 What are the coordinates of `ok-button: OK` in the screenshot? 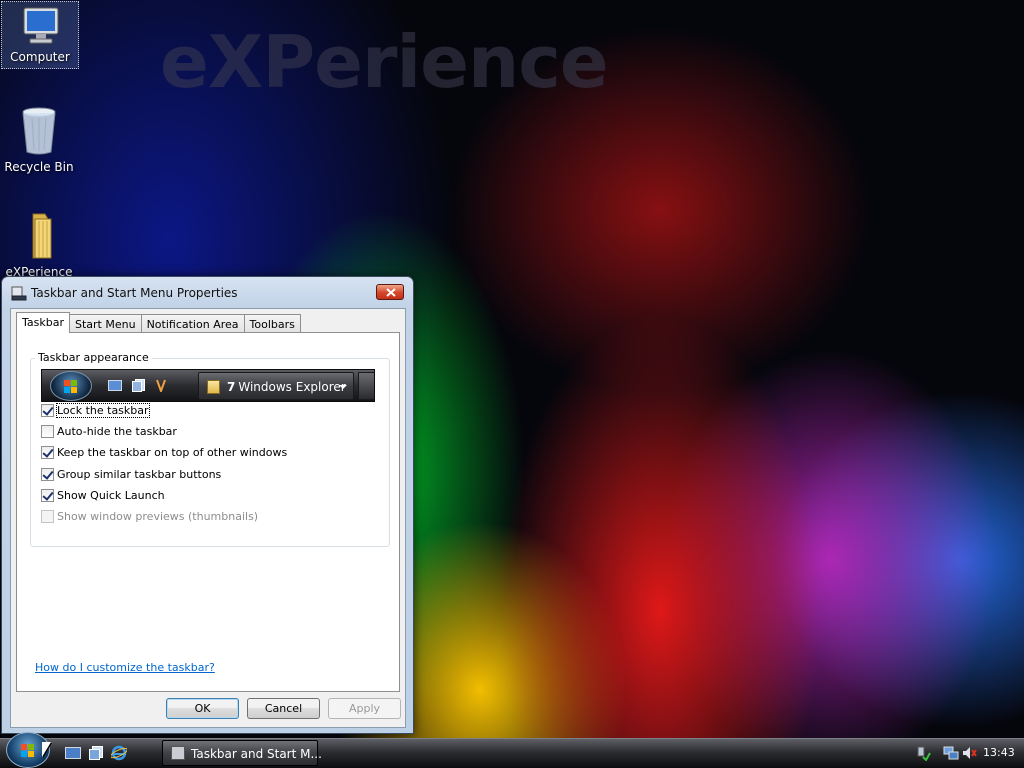 It's located at (202, 708).